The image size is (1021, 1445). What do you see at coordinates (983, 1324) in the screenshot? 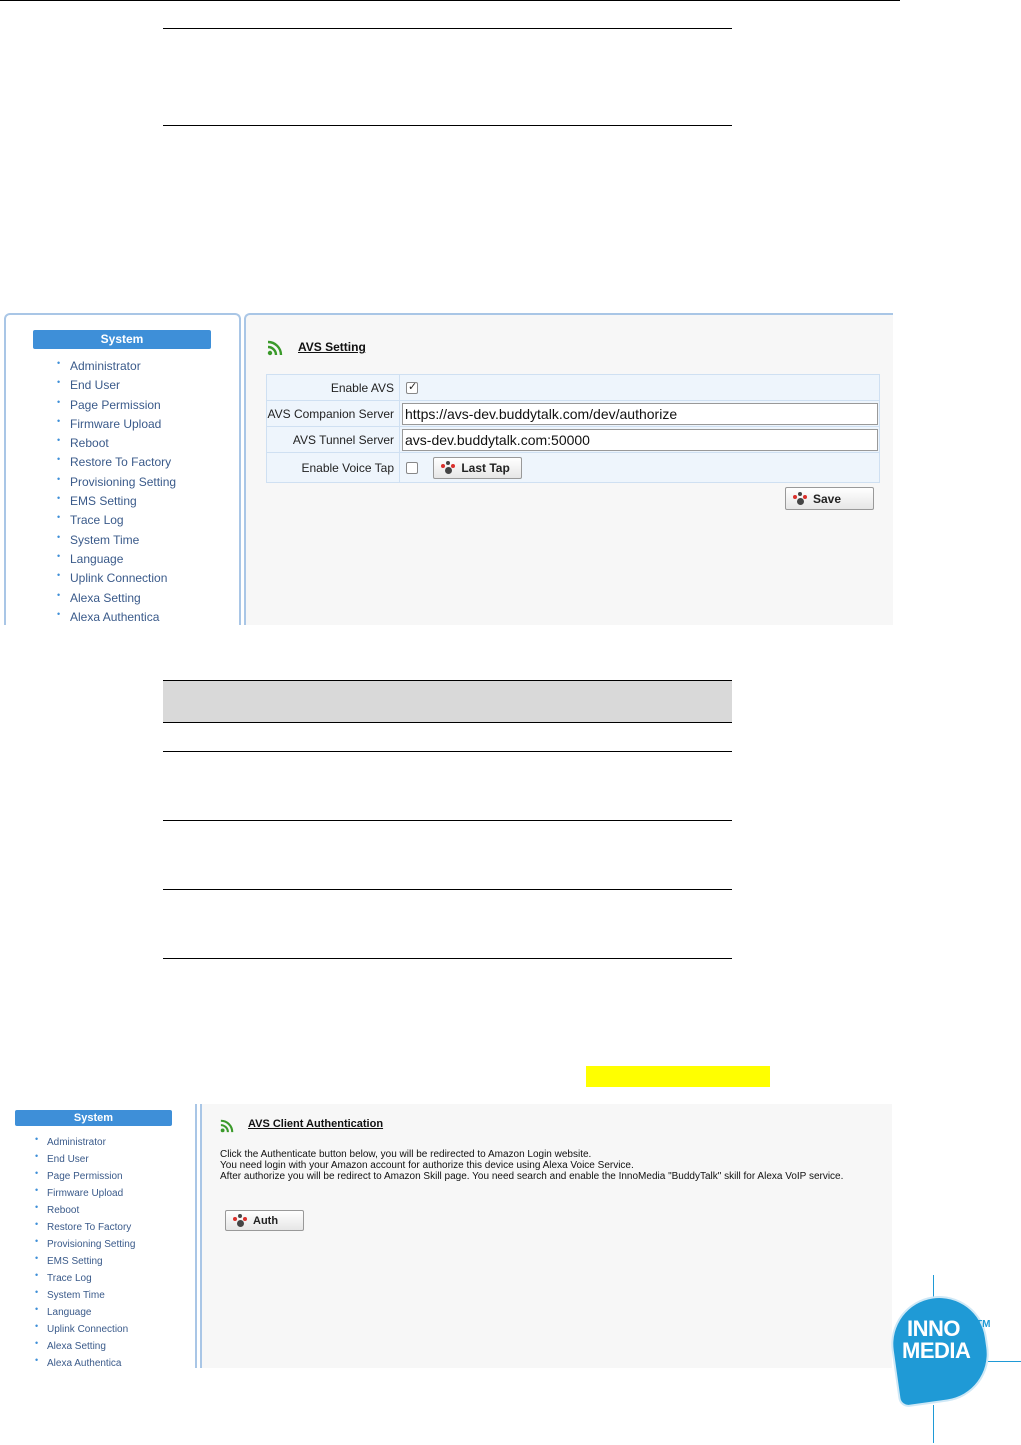
I see `trademark-mark: TM` at bounding box center [983, 1324].